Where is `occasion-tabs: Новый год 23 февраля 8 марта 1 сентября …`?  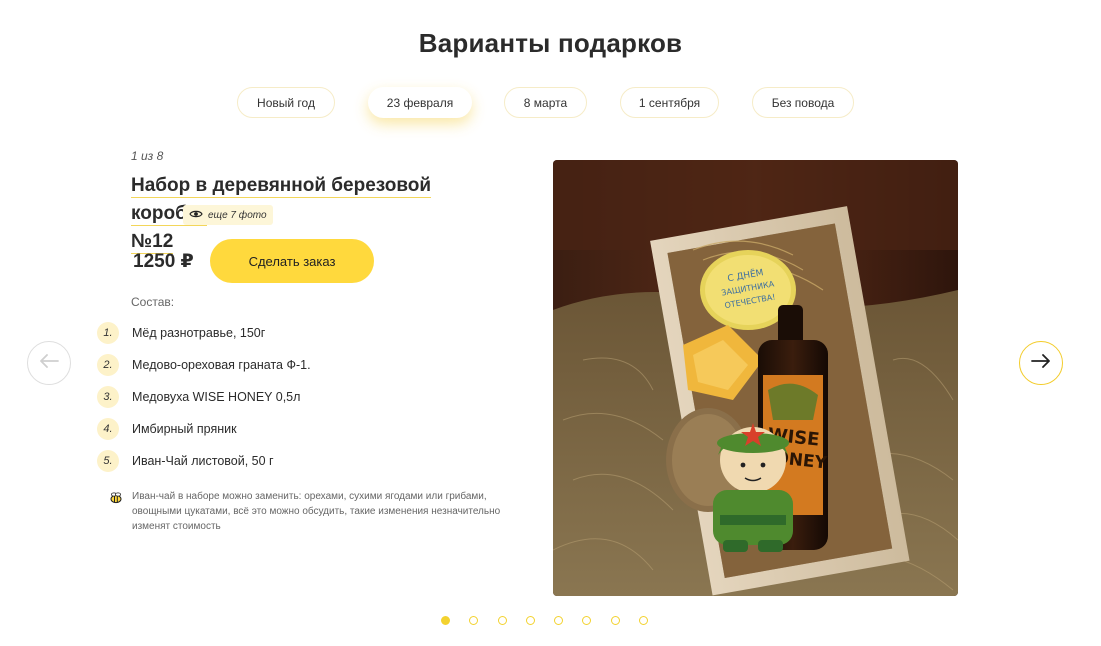
occasion-tabs: Новый год 23 февраля 8 марта 1 сентября … is located at coordinates (550, 103).